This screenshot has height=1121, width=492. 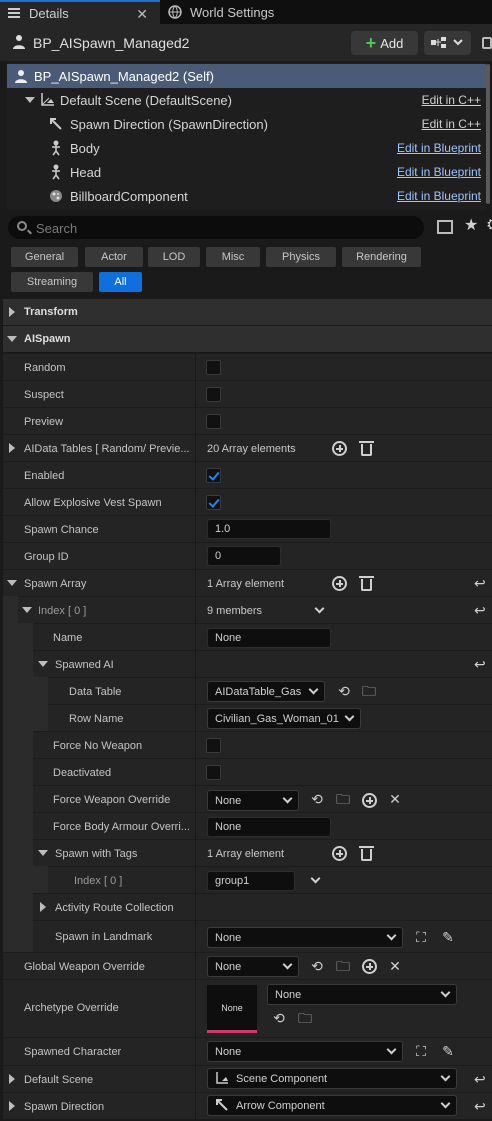 I want to click on landmark-dropdown: None, so click(x=305, y=937).